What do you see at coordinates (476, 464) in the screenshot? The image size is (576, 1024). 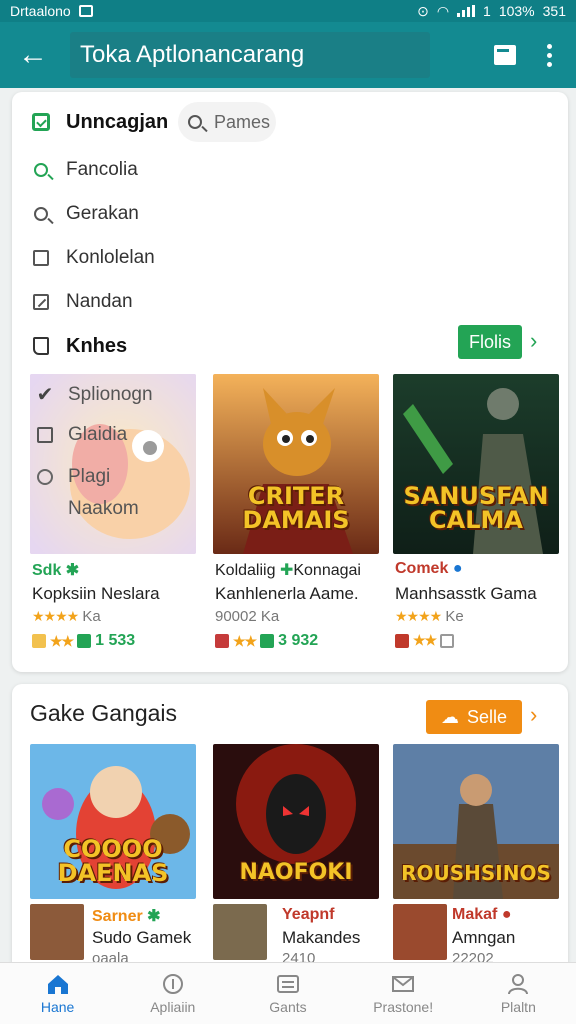 I see `game-thumbnail: SANUSFAN CALMA` at bounding box center [476, 464].